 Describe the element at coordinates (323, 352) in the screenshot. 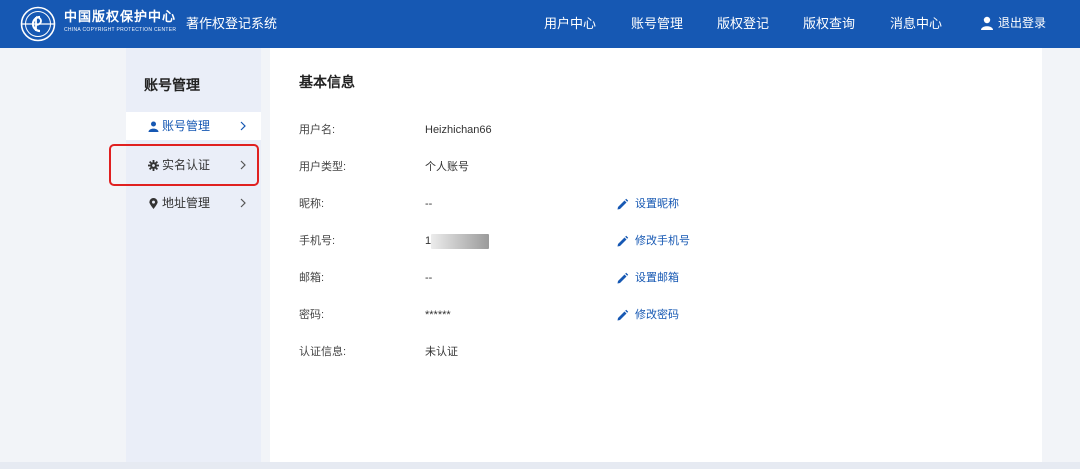

I see `row-label: 认证信息:` at that location.